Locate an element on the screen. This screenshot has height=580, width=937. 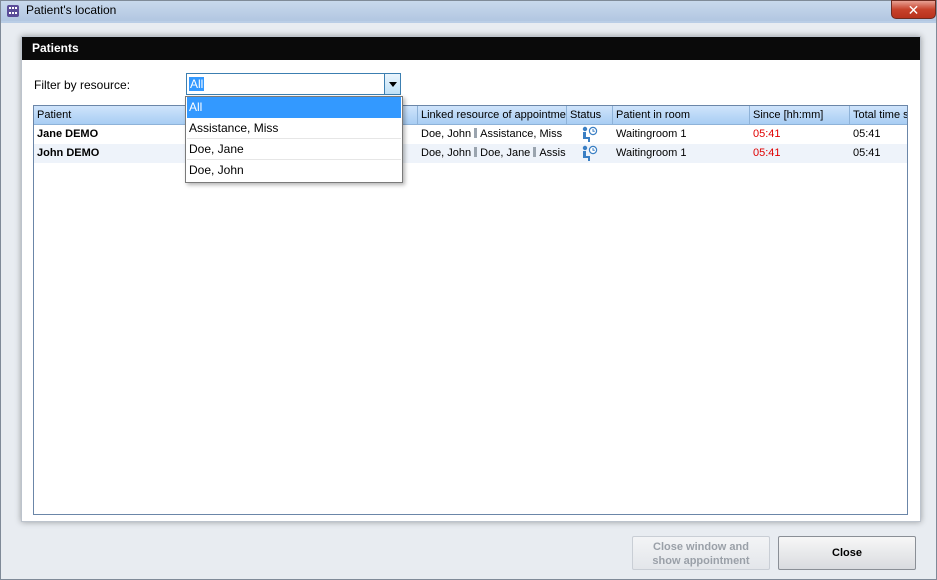
app-grid-icon is located at coordinates (13, 11).